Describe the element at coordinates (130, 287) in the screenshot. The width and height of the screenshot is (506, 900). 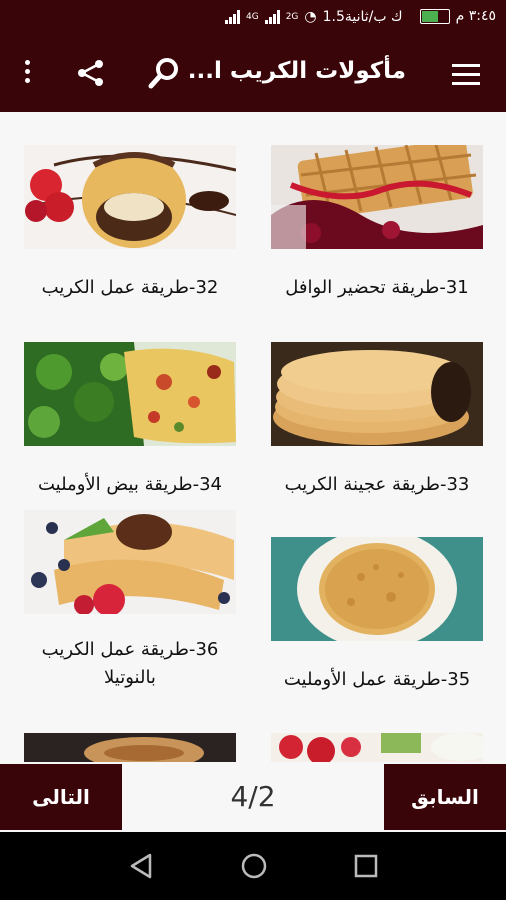
I see `recipe-caption: 32-طريقة عمل الكريب` at that location.